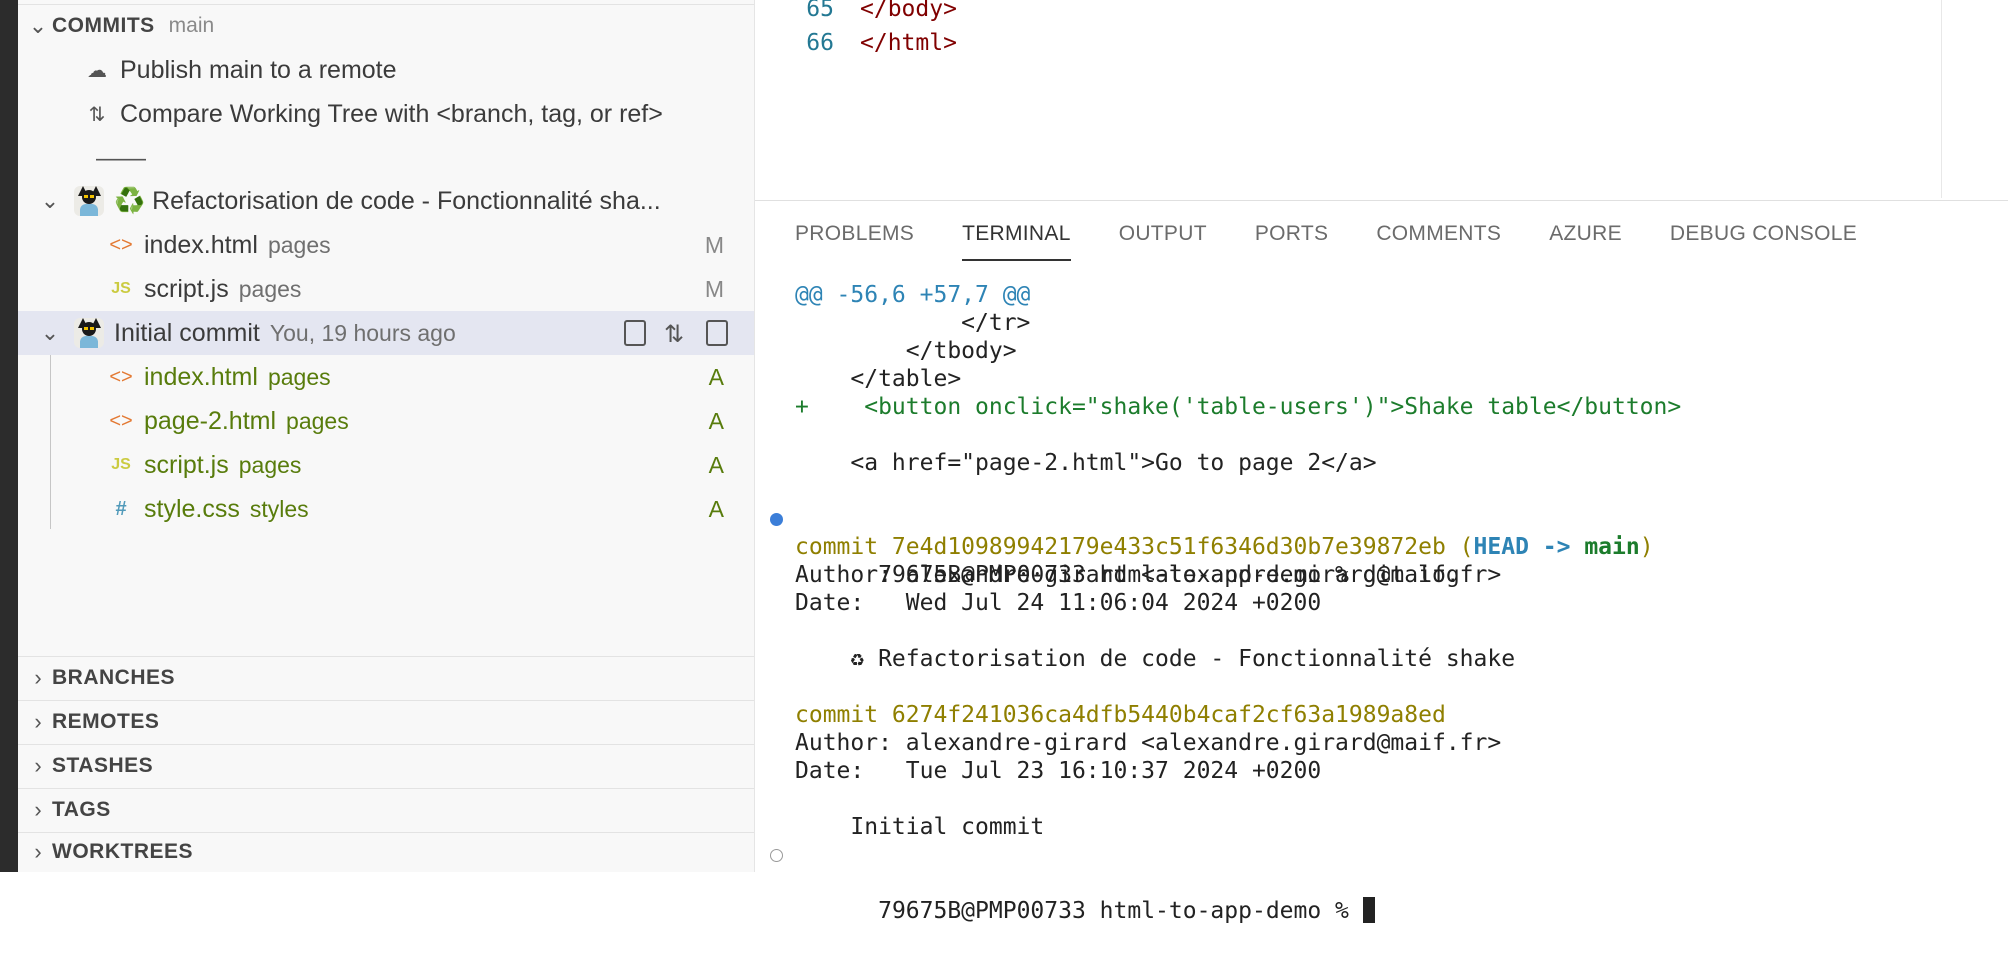 This screenshot has height=953, width=2008. I want to click on commit-message: Initial commit, so click(187, 332).